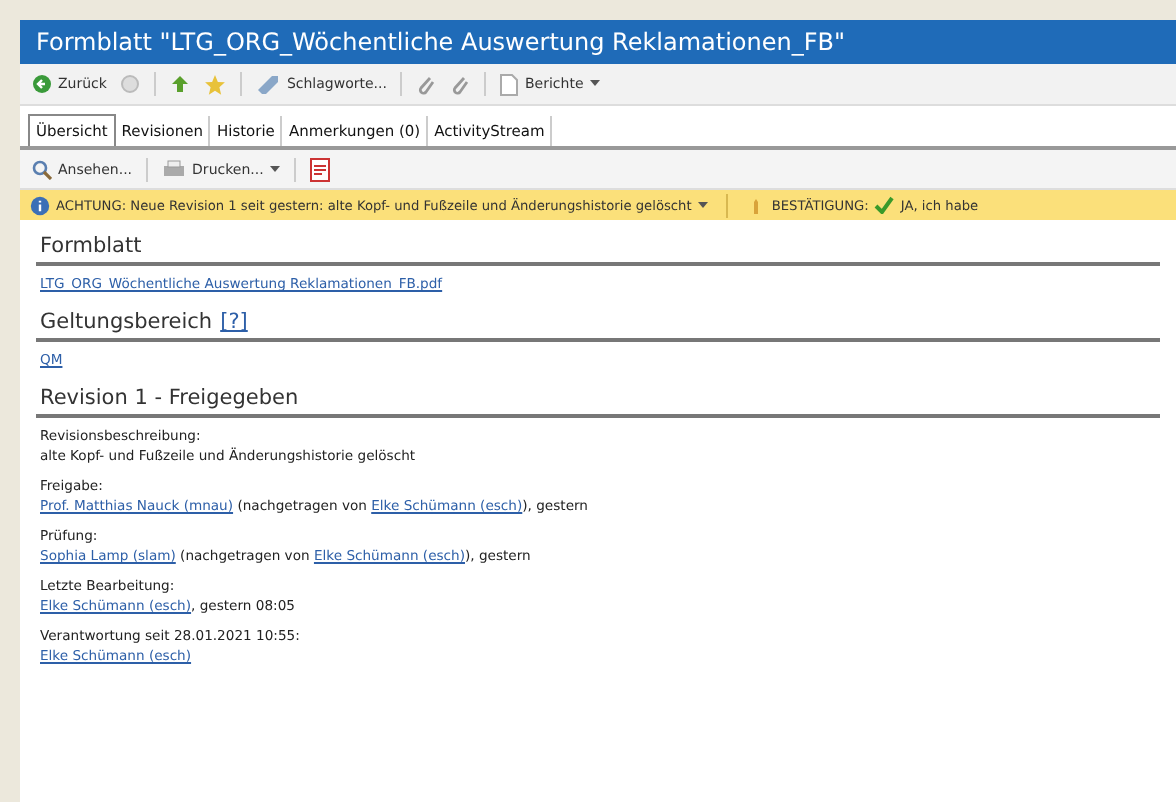 The width and height of the screenshot is (1176, 802). Describe the element at coordinates (598, 42) in the screenshot. I see `window-title: Formblatt "LTG_ORG_Wöchentliche Auswertung Reklamationen_FB"` at that location.